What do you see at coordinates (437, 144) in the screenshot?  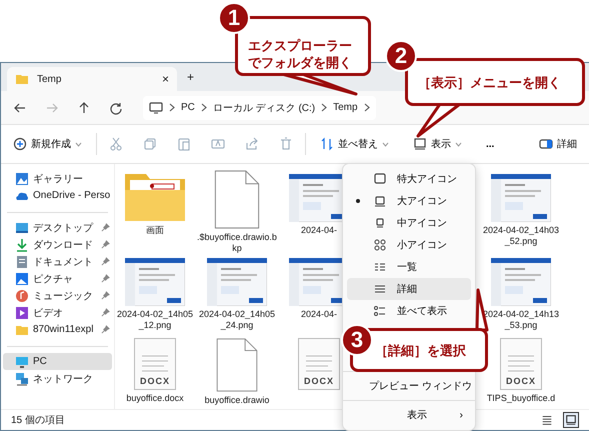 I see `view-button: 表示` at bounding box center [437, 144].